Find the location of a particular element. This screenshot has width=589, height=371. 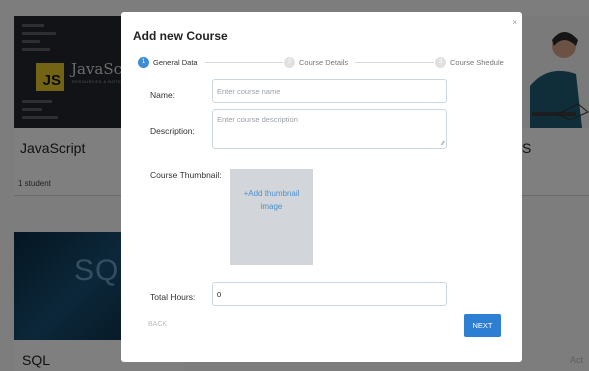

back-button: BACK is located at coordinates (157, 324).